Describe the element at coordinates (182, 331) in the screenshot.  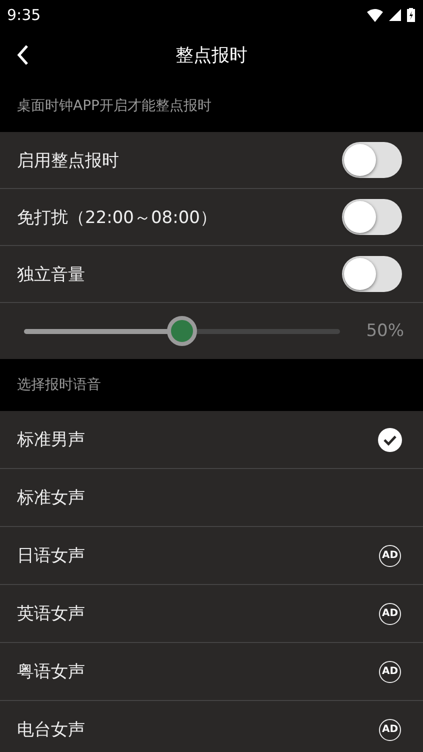
I see `volume-slider` at that location.